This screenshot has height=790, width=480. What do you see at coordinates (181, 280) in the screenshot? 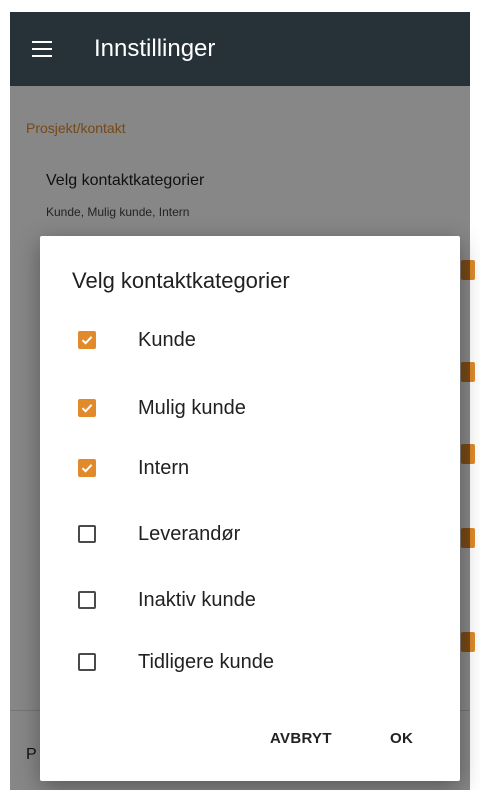
I see `dialog-title: Velg kontaktkategorier` at bounding box center [181, 280].